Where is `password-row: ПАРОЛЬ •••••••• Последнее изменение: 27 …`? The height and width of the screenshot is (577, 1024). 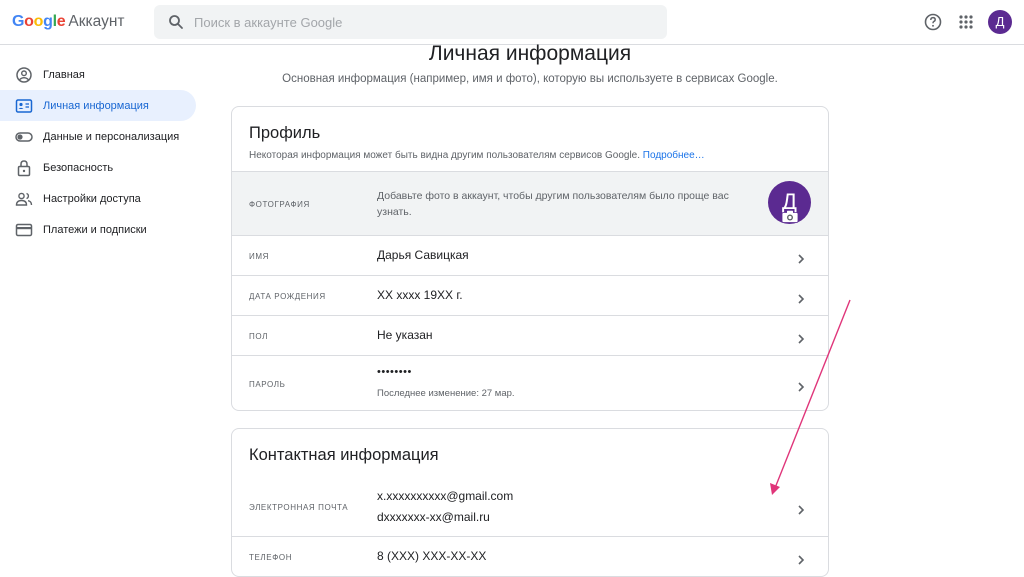 password-row: ПАРОЛЬ •••••••• Последнее изменение: 27 … is located at coordinates (530, 382).